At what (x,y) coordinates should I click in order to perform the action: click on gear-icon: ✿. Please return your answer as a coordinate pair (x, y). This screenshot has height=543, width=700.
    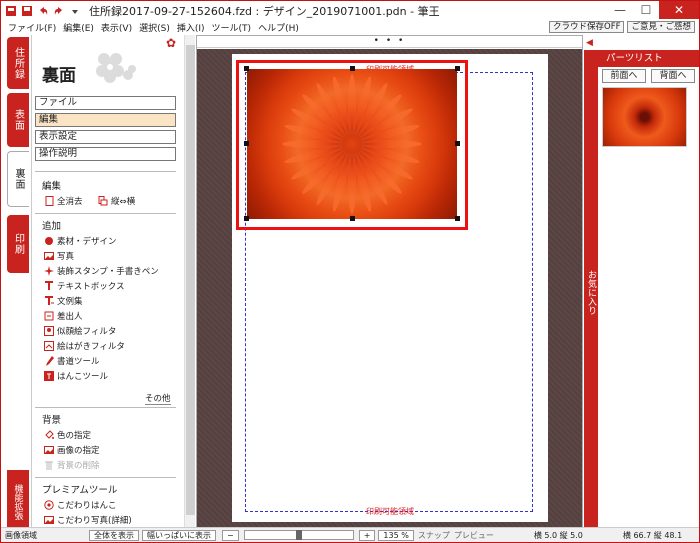
    Looking at the image, I should click on (171, 43).